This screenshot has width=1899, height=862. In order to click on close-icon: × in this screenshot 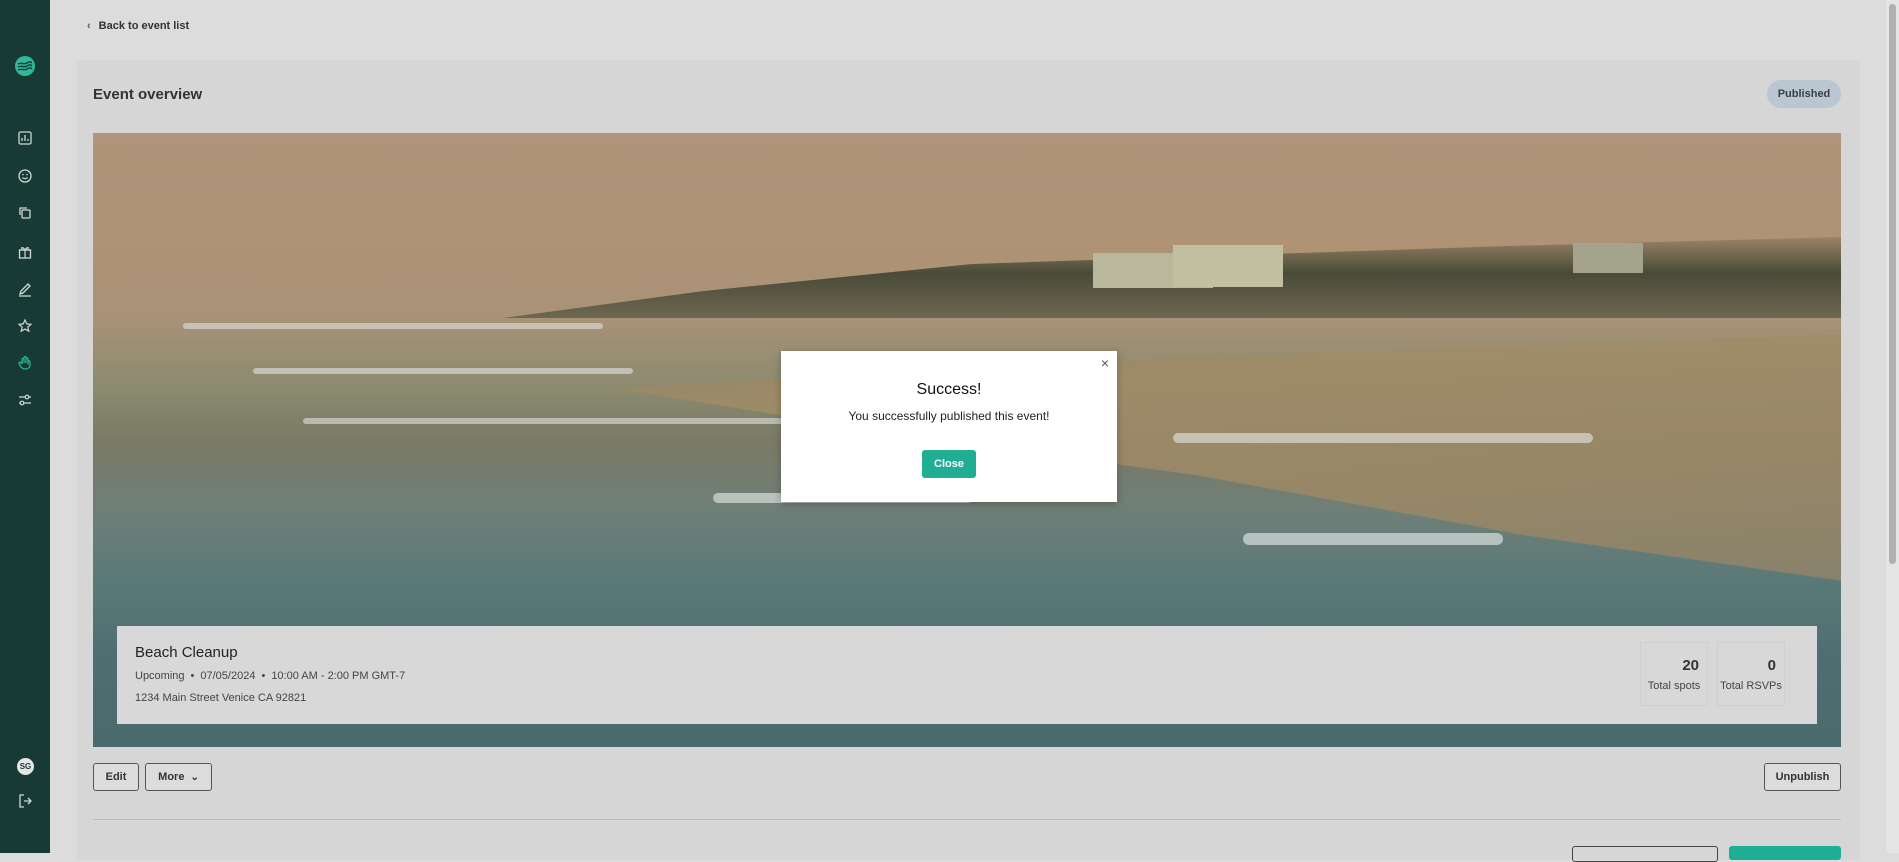, I will do `click(1105, 363)`.